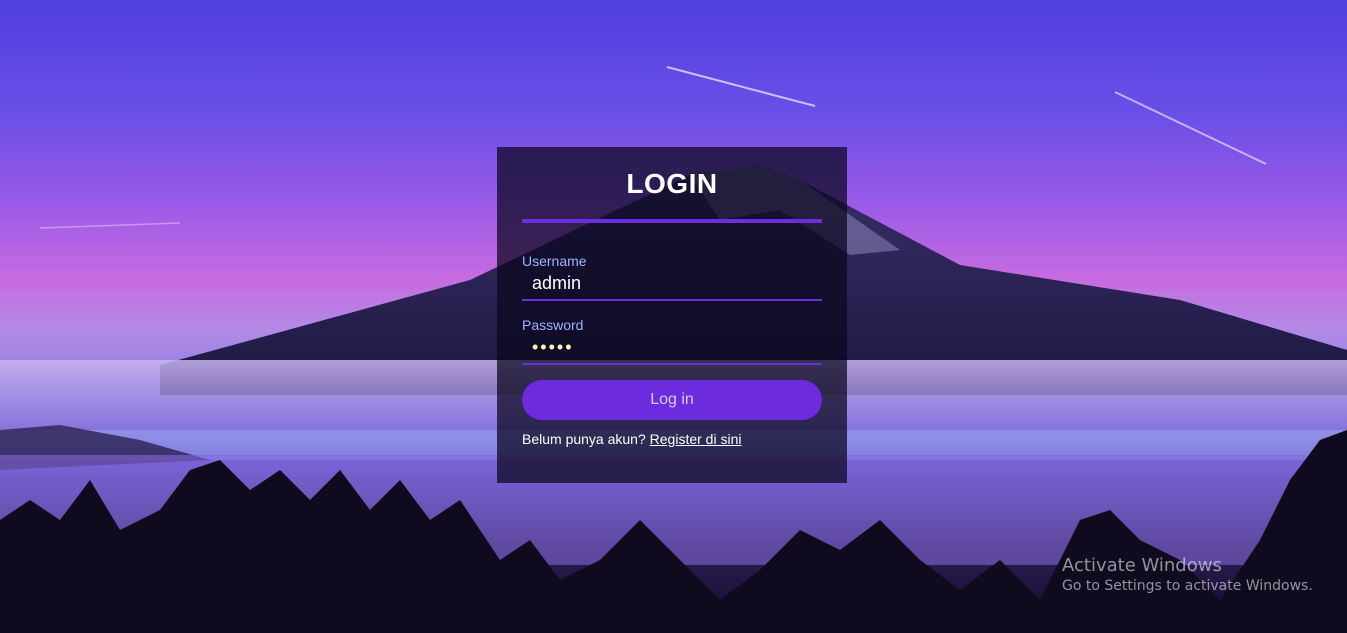 The height and width of the screenshot is (633, 1347). What do you see at coordinates (553, 325) in the screenshot?
I see `password-label: Password` at bounding box center [553, 325].